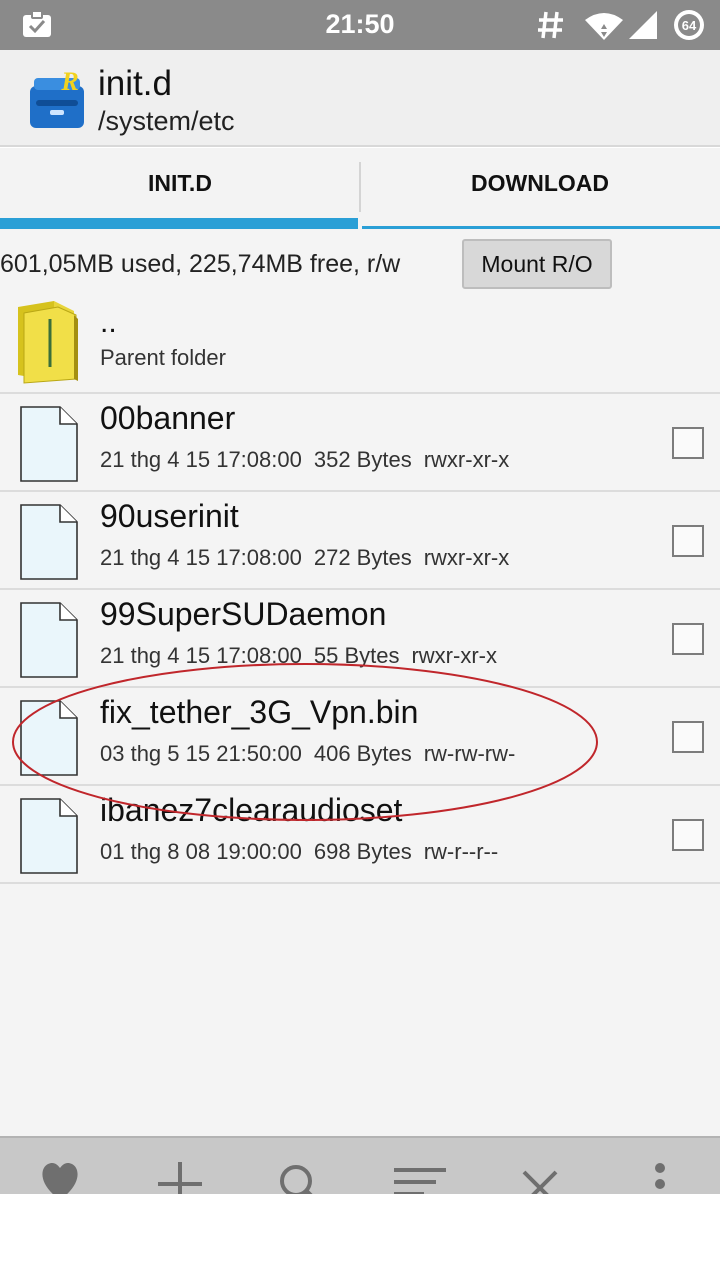  Describe the element at coordinates (360, 1237) in the screenshot. I see `blank-area` at that location.